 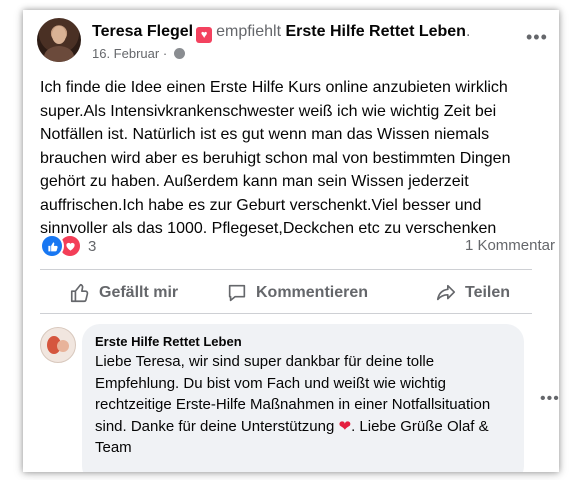 What do you see at coordinates (237, 293) in the screenshot?
I see `comment-bubble-icon` at bounding box center [237, 293].